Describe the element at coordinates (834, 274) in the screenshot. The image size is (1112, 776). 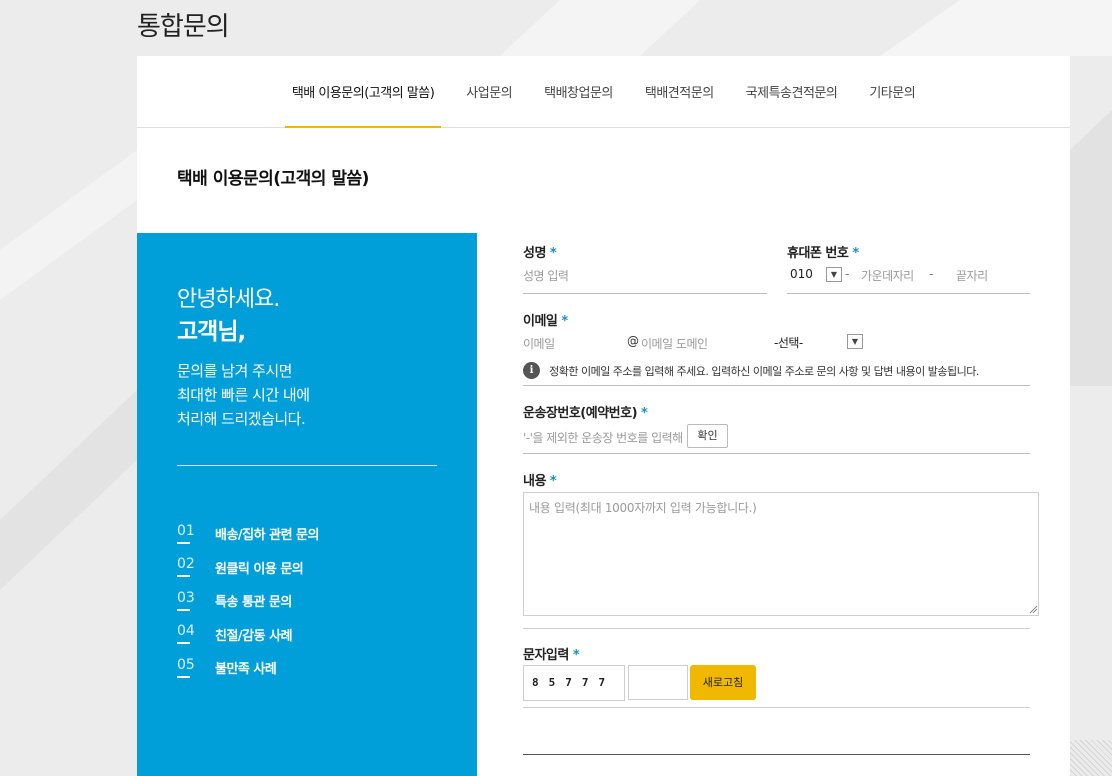
I see `phone-prefix-dropdown-icon: ▼` at that location.